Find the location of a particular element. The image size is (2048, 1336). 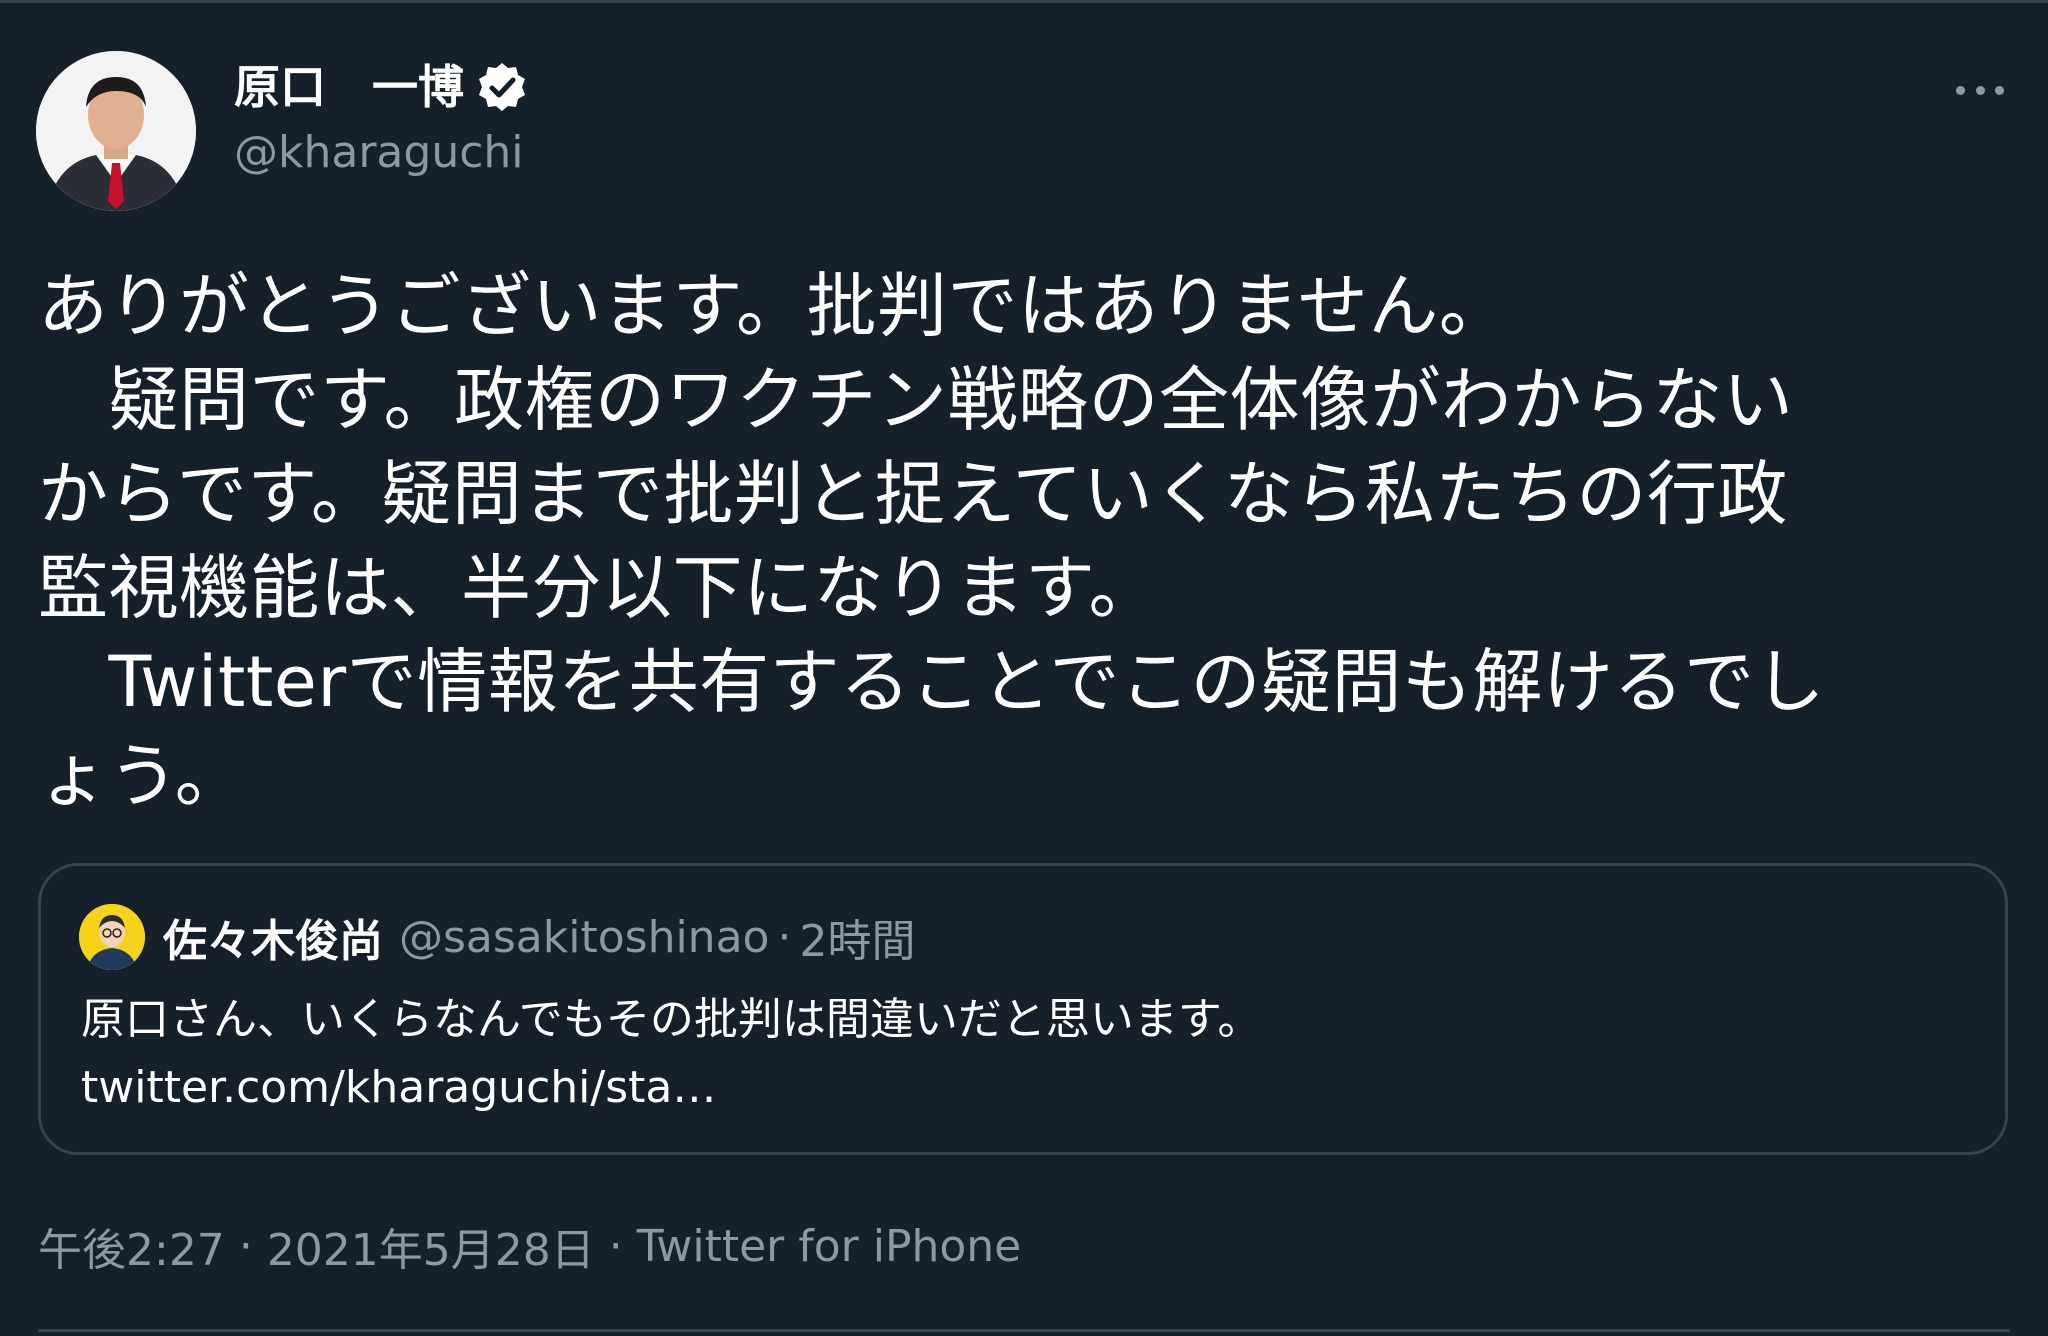

author-avatar is located at coordinates (116, 131).